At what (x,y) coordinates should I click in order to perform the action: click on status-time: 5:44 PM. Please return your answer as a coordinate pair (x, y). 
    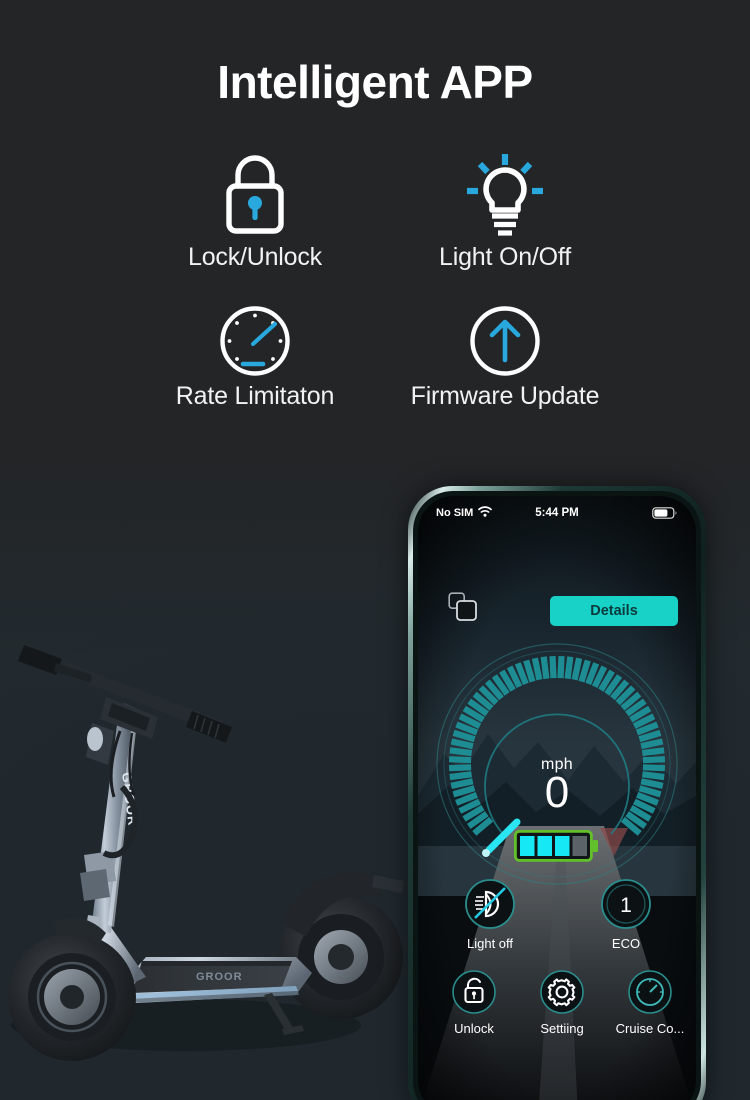
    Looking at the image, I should click on (557, 513).